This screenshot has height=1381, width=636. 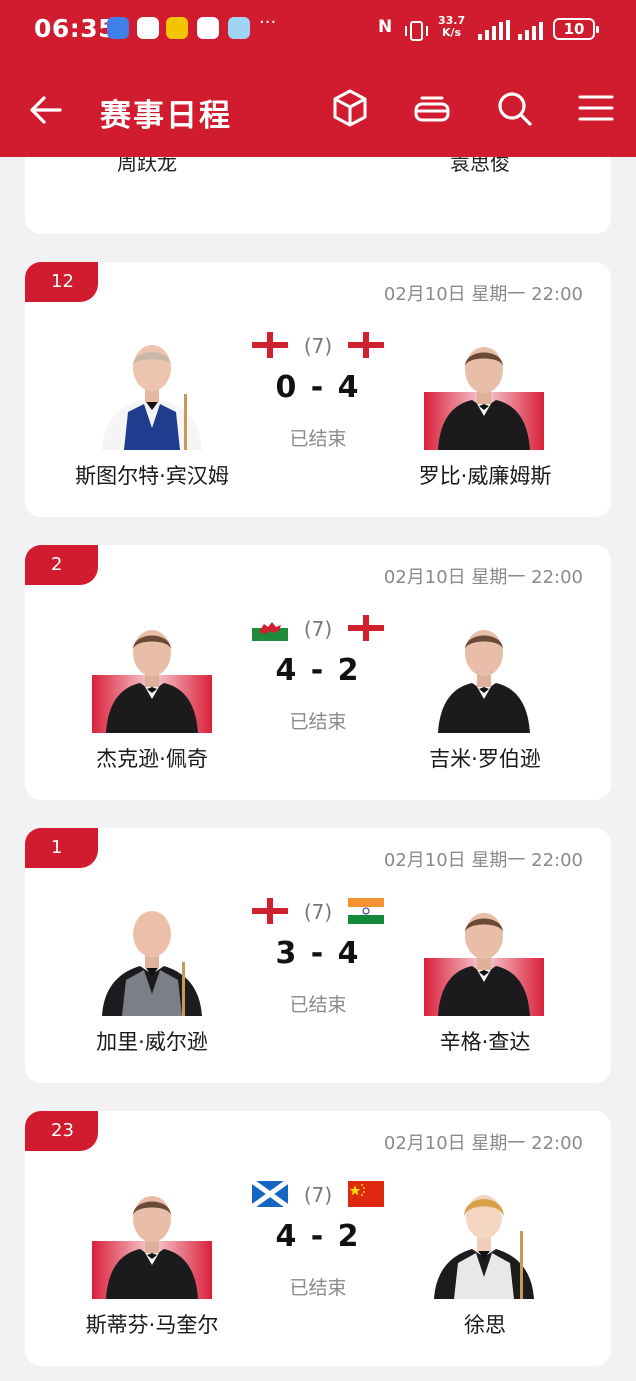 I want to click on match-card: 周跃龙 袁思俊, so click(x=318, y=195).